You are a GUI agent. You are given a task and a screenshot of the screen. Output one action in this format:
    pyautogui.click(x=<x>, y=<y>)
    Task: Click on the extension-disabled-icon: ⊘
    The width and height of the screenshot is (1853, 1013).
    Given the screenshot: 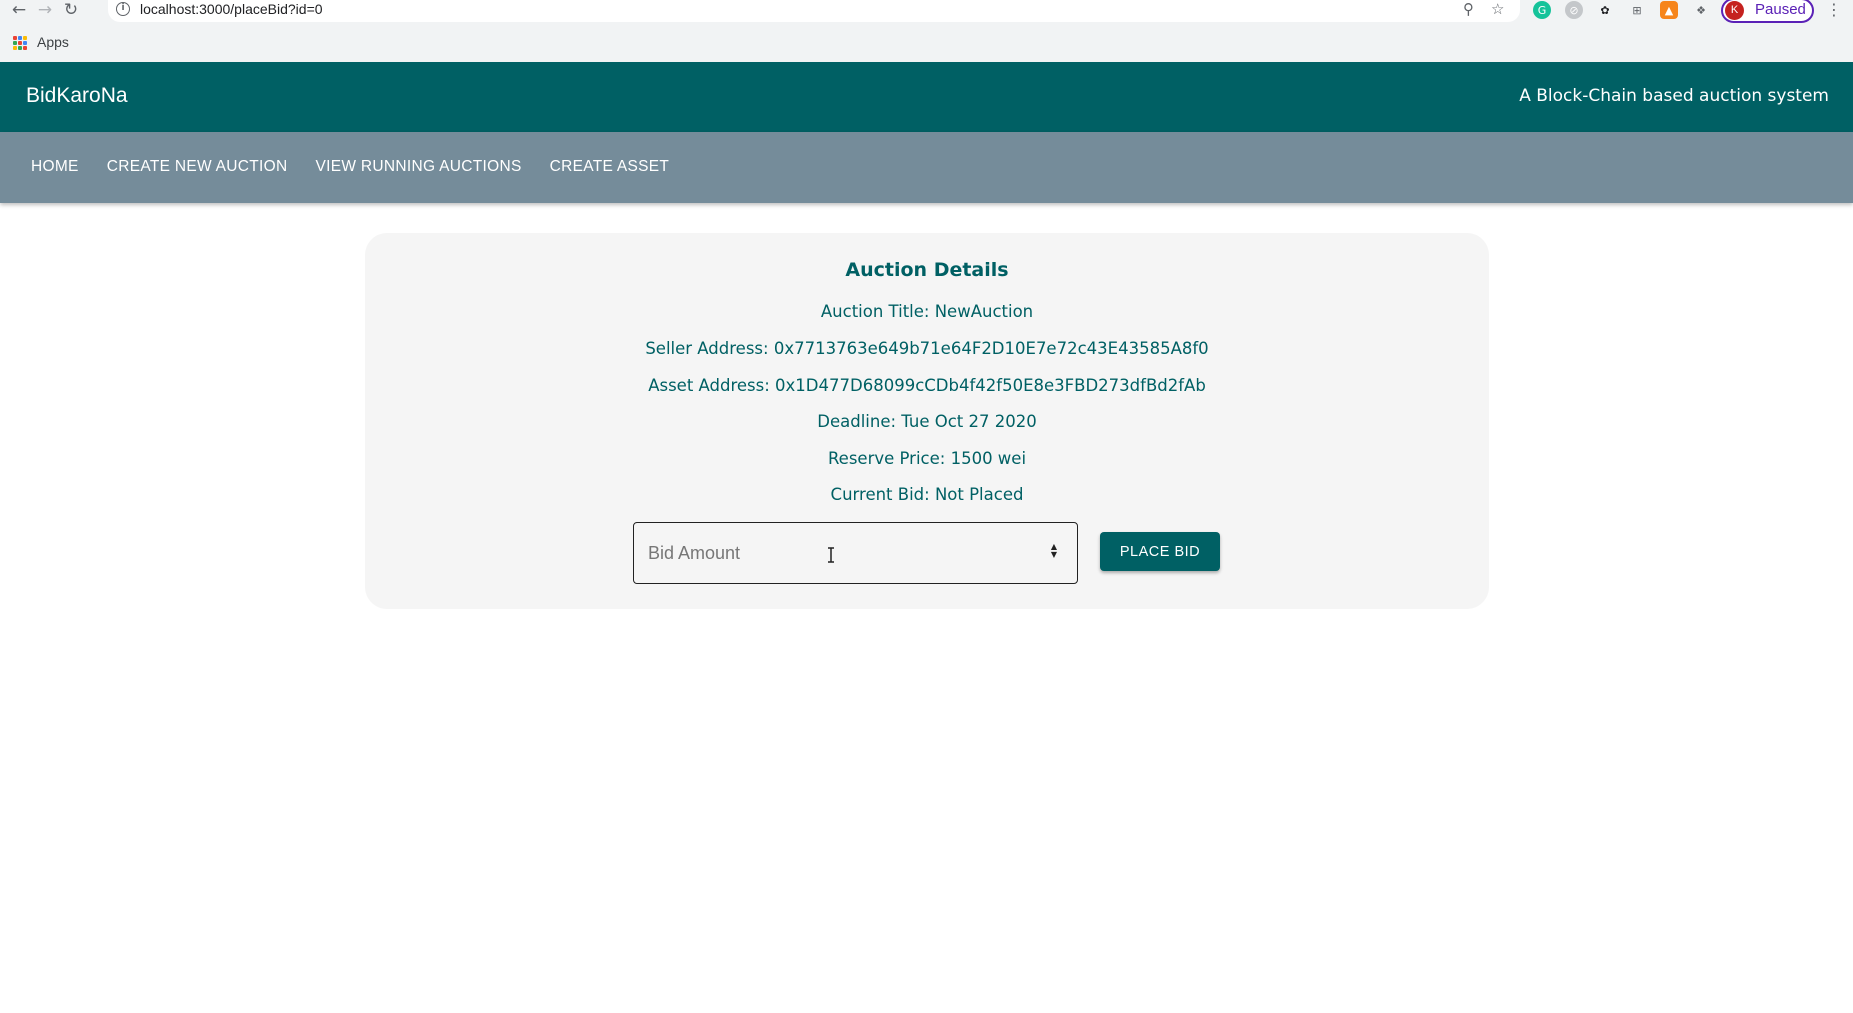 What is the action you would take?
    pyautogui.click(x=1574, y=10)
    